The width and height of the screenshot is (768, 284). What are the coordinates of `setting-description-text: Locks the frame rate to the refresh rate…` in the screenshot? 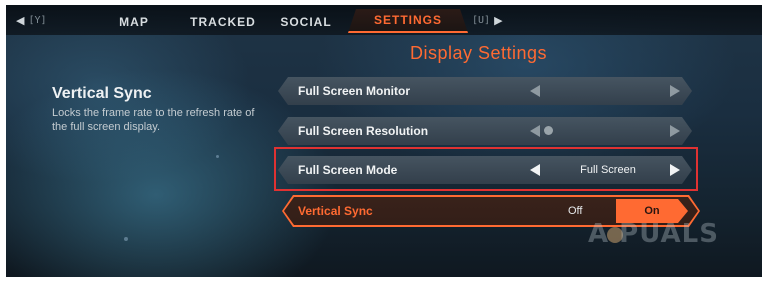 It's located at (153, 120).